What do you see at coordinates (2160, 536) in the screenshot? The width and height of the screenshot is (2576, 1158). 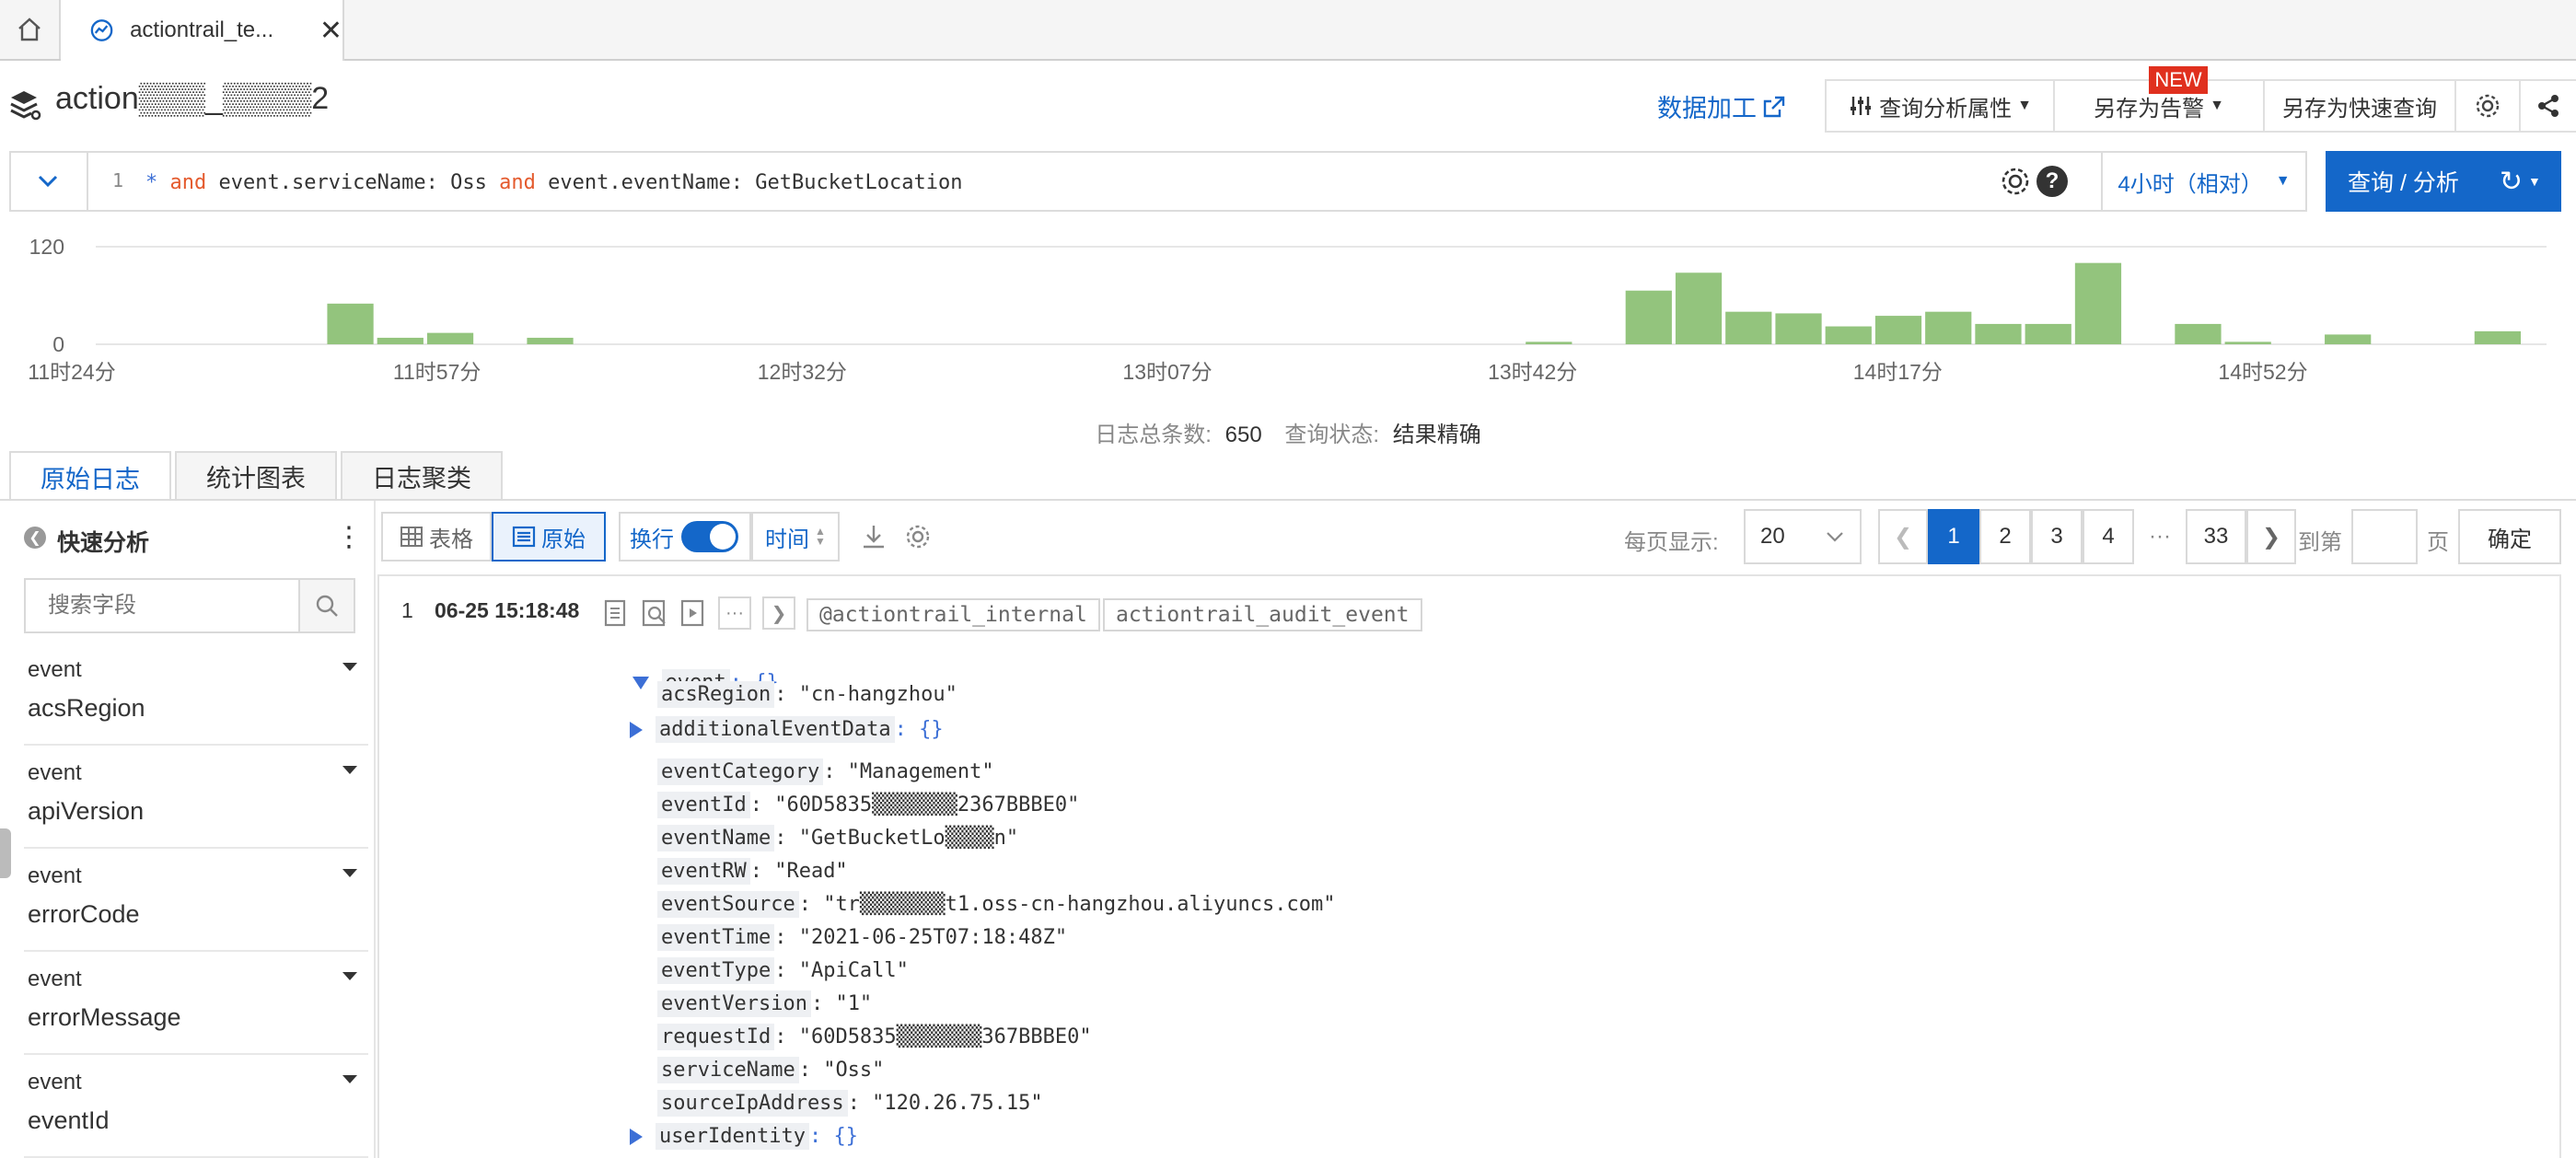 I see `page-ellipsis: ···` at bounding box center [2160, 536].